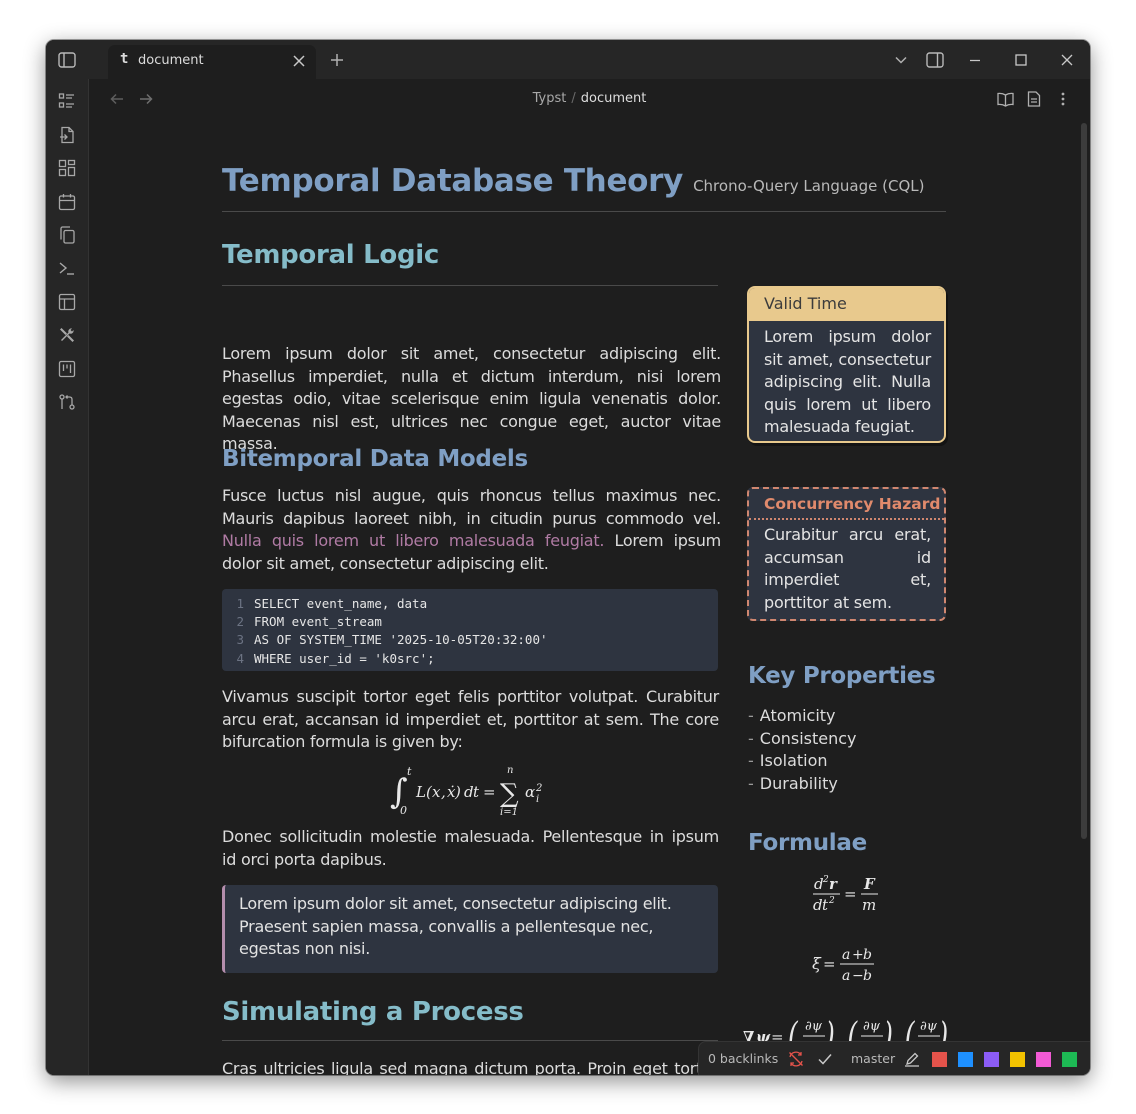 The height and width of the screenshot is (1114, 1136). I want to click on code-line: 2 FROM event_stream, so click(470, 623).